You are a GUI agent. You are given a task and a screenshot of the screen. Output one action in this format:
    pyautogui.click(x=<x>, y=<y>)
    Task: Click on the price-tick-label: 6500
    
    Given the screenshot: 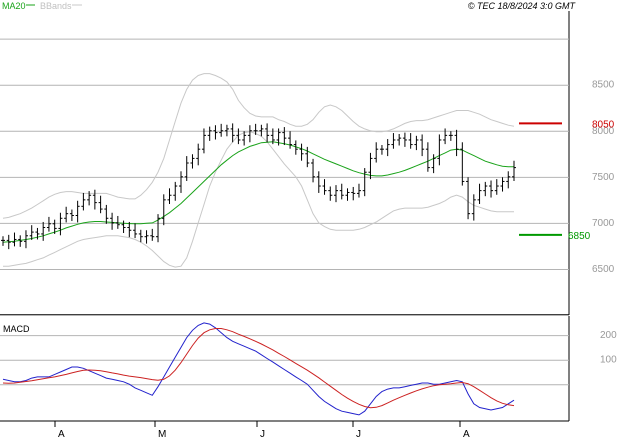 What is the action you would take?
    pyautogui.click(x=603, y=269)
    